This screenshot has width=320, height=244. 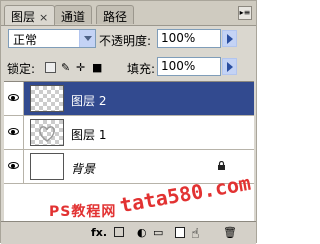 I want to click on panel-tab-strip: 图层 × 通道 路径 ▸≡, so click(x=128, y=13).